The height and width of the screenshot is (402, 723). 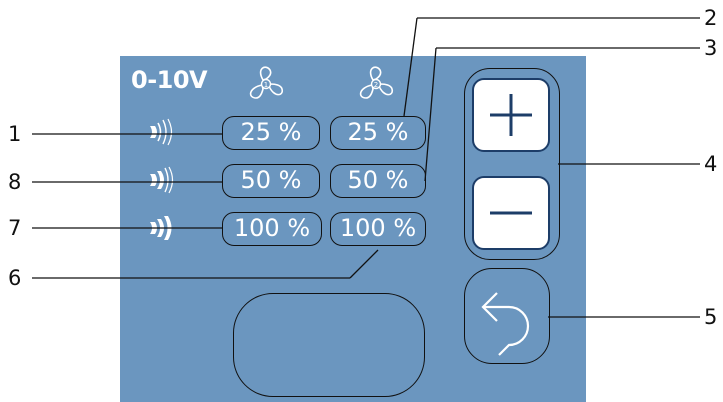 I want to click on callout-6: 6, so click(x=15, y=278).